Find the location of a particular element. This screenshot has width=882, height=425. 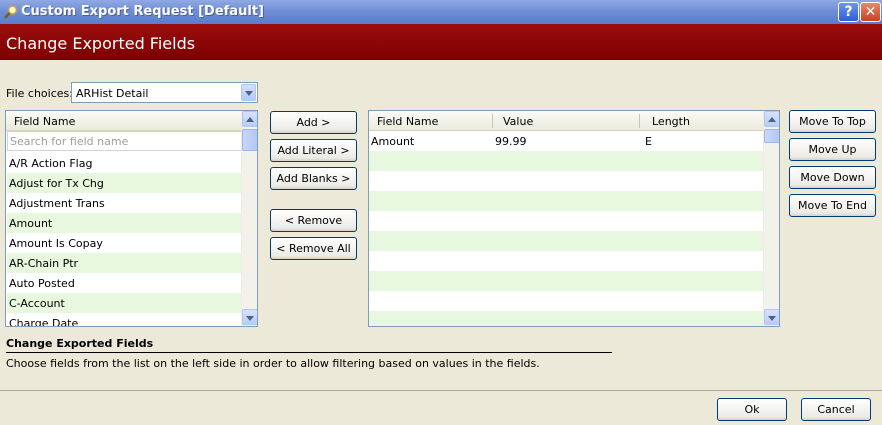

title-bar: Custom Export Request [Default] ? ✕ is located at coordinates (441, 12).